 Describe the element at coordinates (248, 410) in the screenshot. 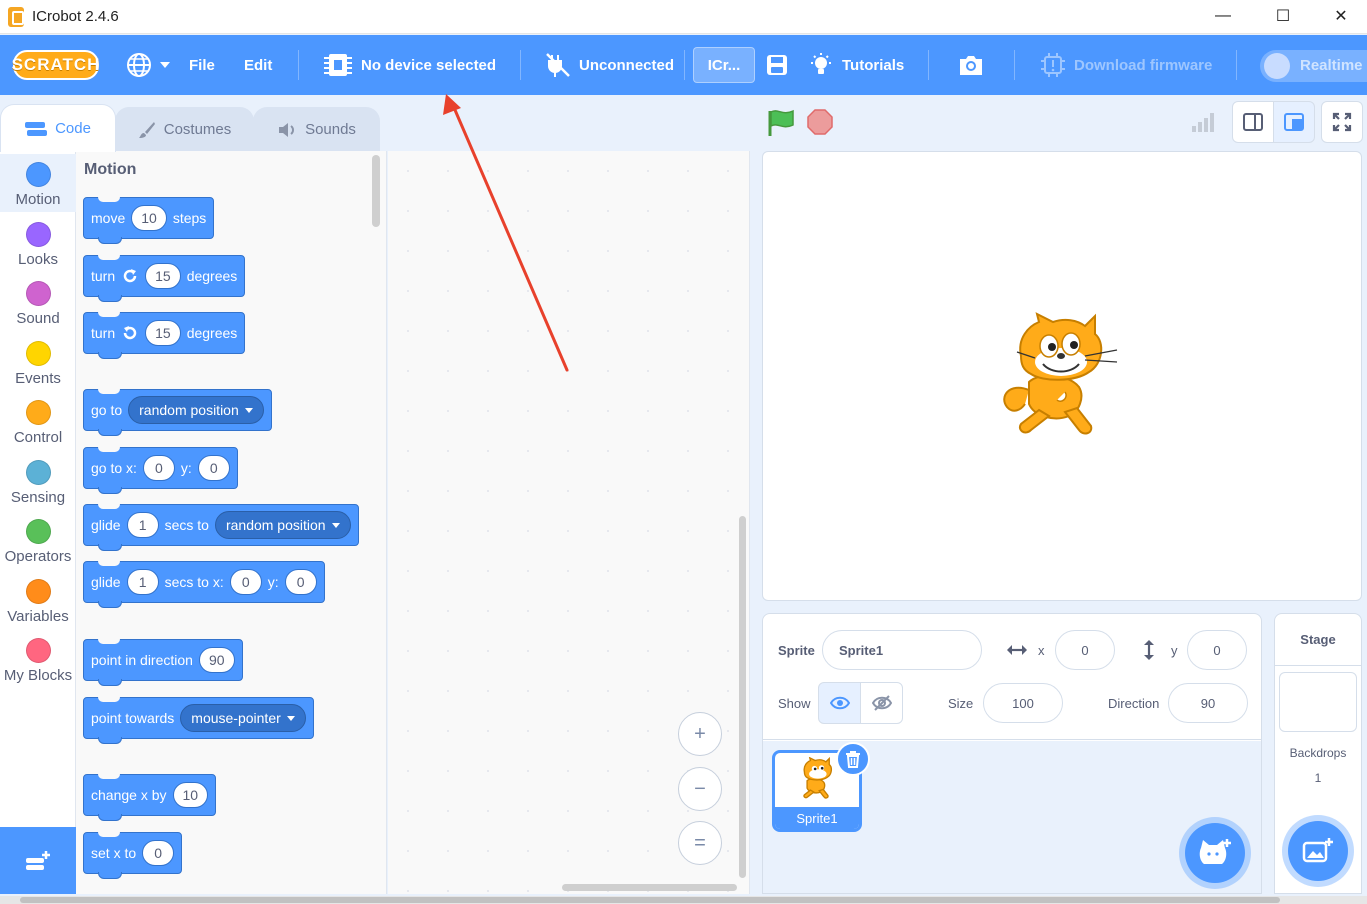

I see `caret-down-icon` at that location.